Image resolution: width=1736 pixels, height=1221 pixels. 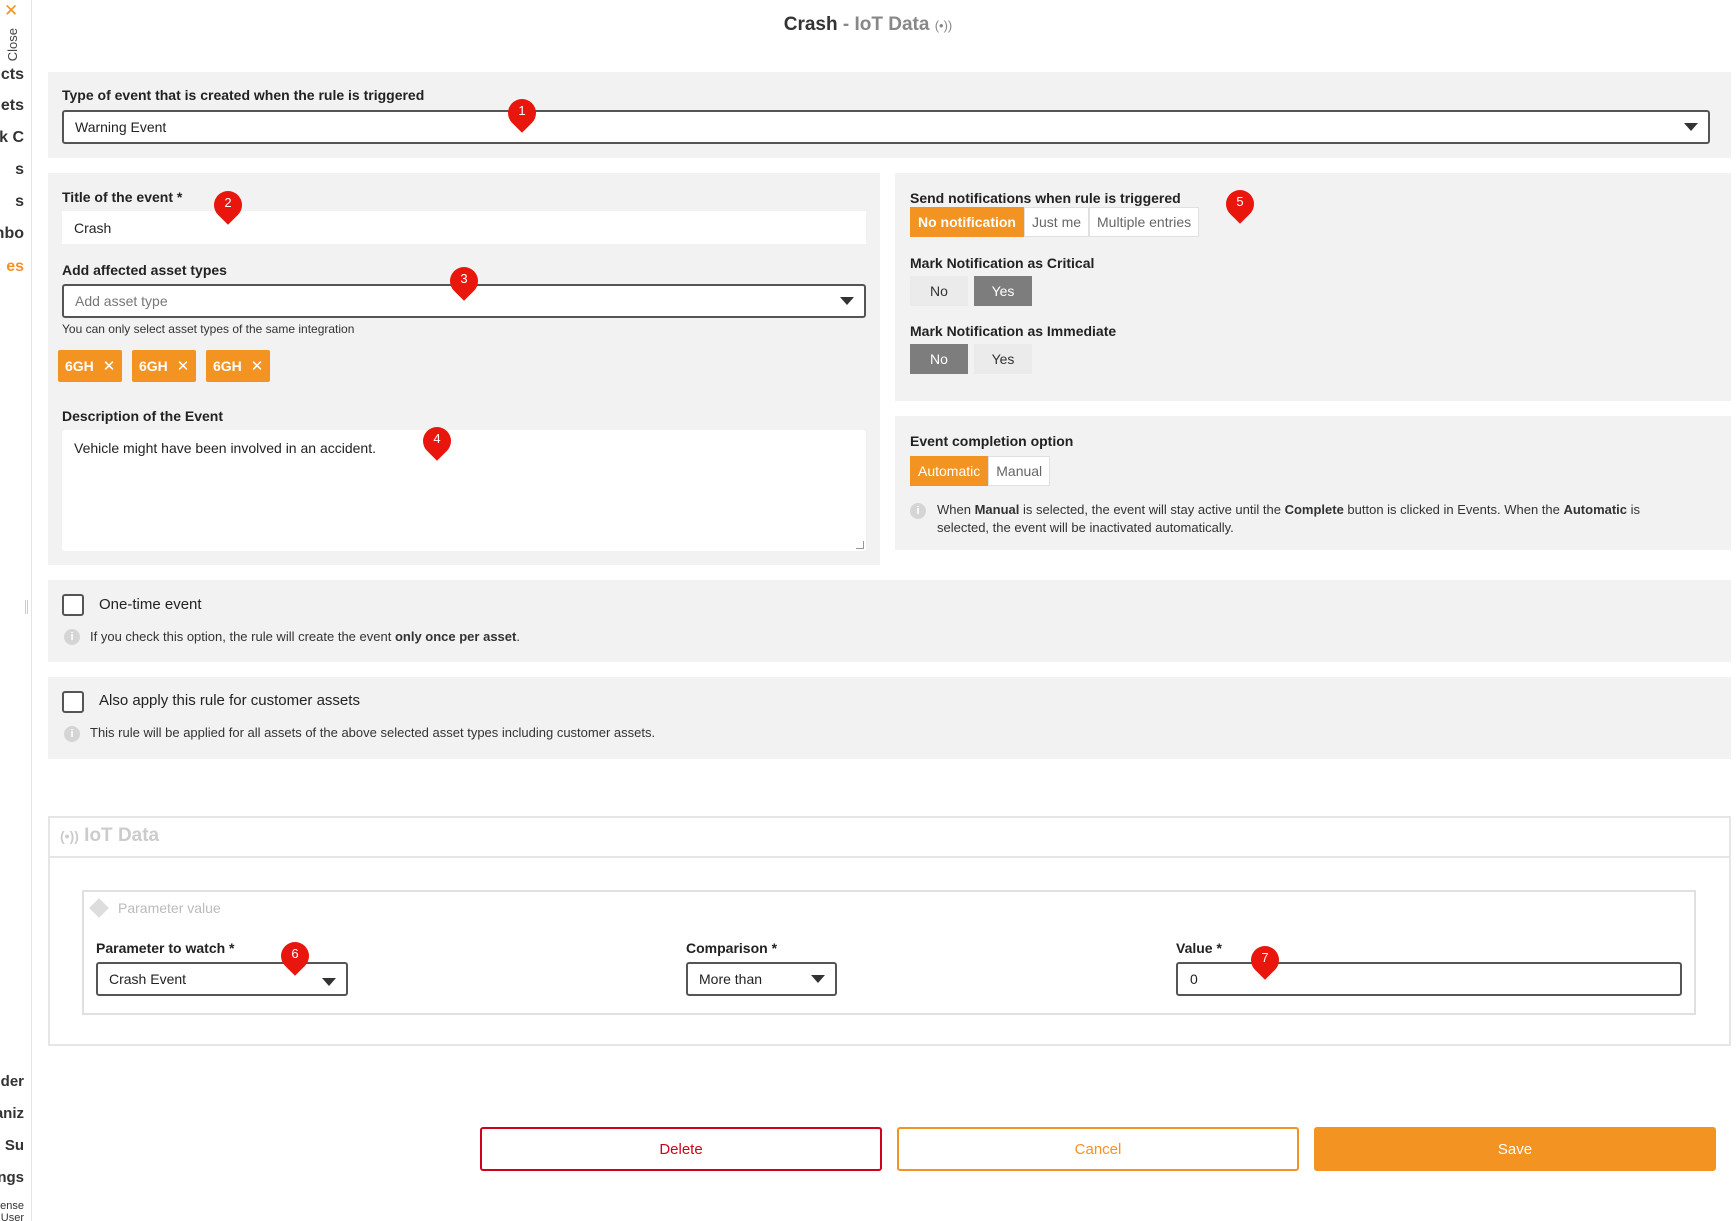 I want to click on critical-label: Mark Notification as Critical, so click(x=1002, y=263).